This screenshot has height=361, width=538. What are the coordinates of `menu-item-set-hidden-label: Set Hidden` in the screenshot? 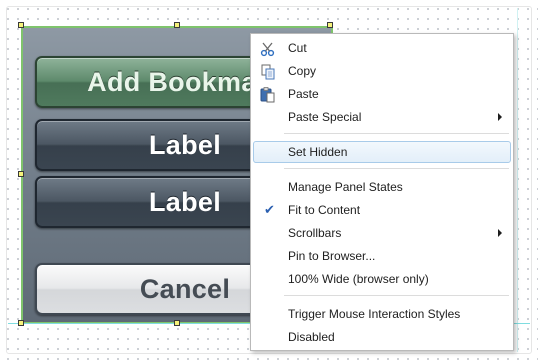 It's located at (318, 152).